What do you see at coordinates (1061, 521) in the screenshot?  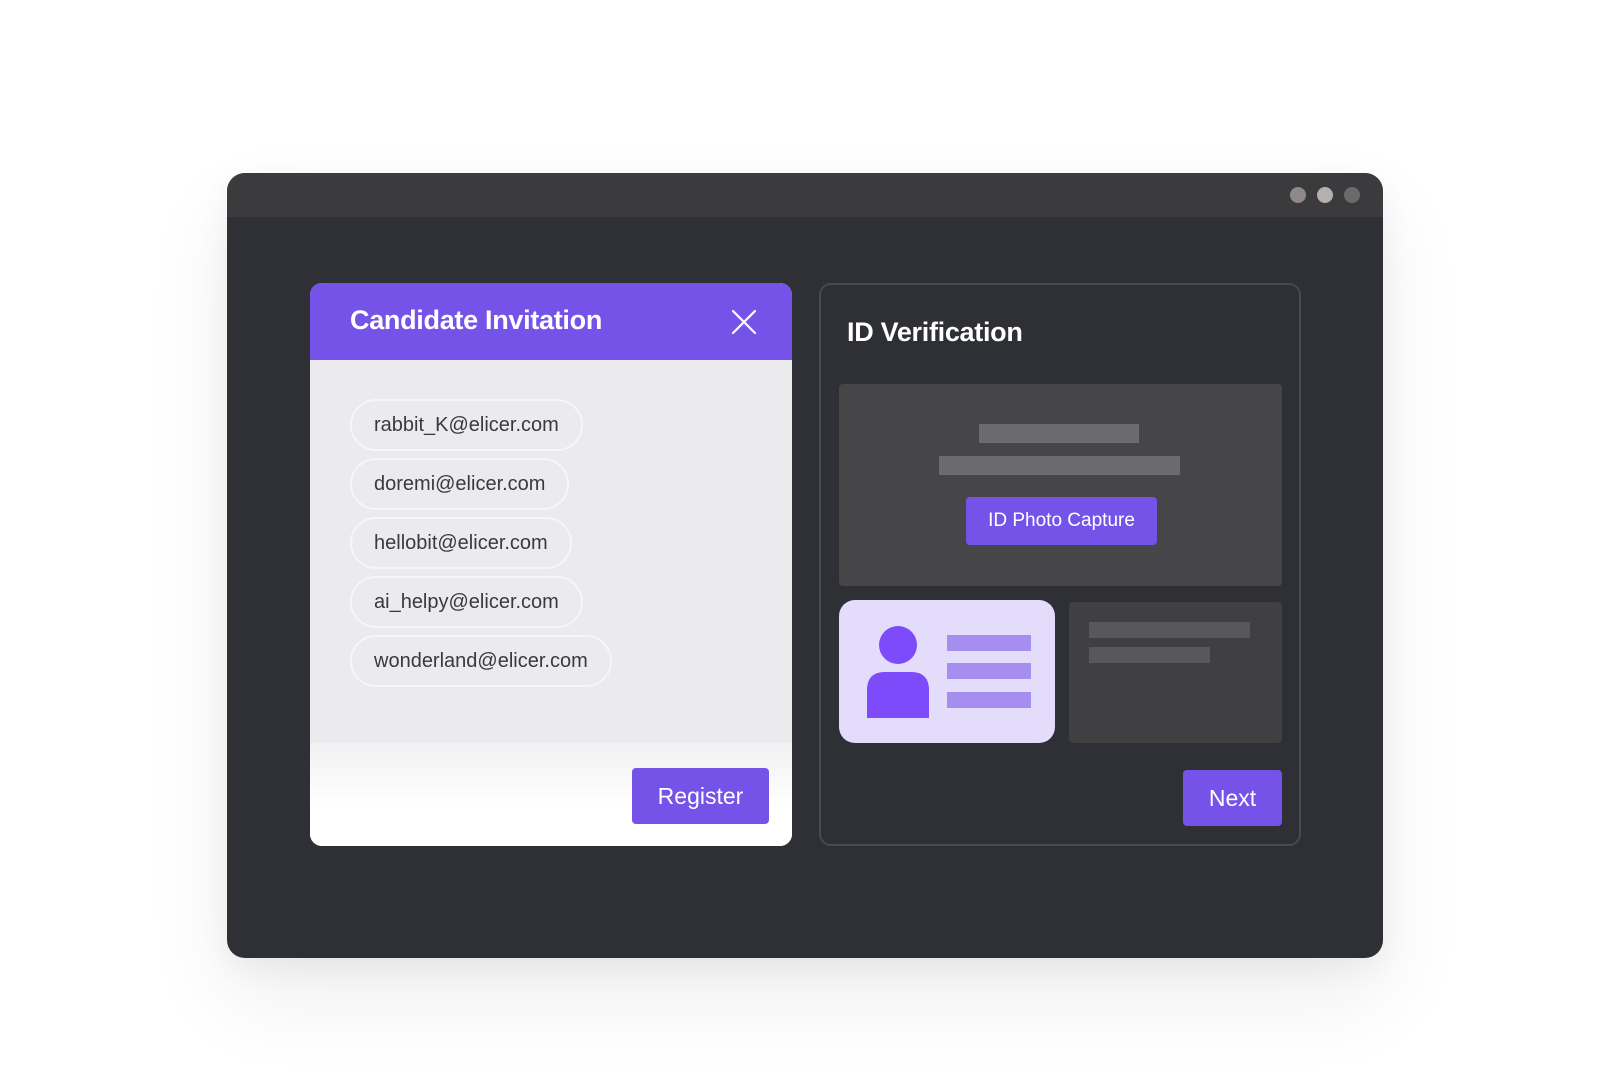 I see `id-photo-capture-button: ID Photo Capture` at bounding box center [1061, 521].